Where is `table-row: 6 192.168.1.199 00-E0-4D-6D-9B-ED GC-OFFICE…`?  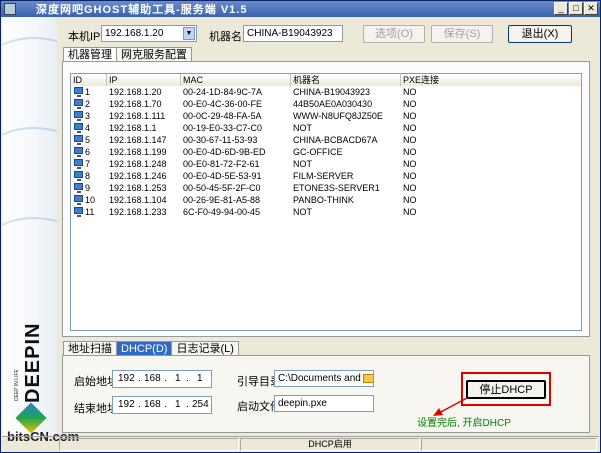
table-row: 6 192.168.1.199 00-E0-4D-6D-9B-ED GC-OFFICE… is located at coordinates (326, 152).